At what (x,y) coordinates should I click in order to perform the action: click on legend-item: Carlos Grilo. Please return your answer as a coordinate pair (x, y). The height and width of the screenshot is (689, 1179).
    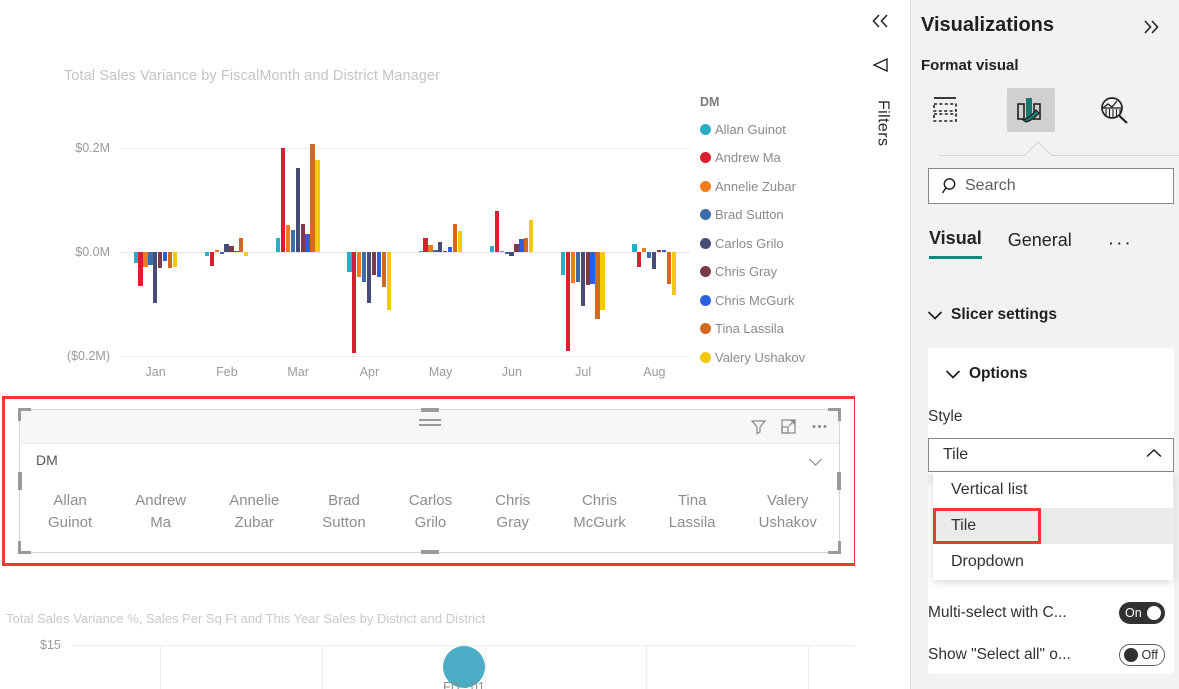
    Looking at the image, I should click on (777, 243).